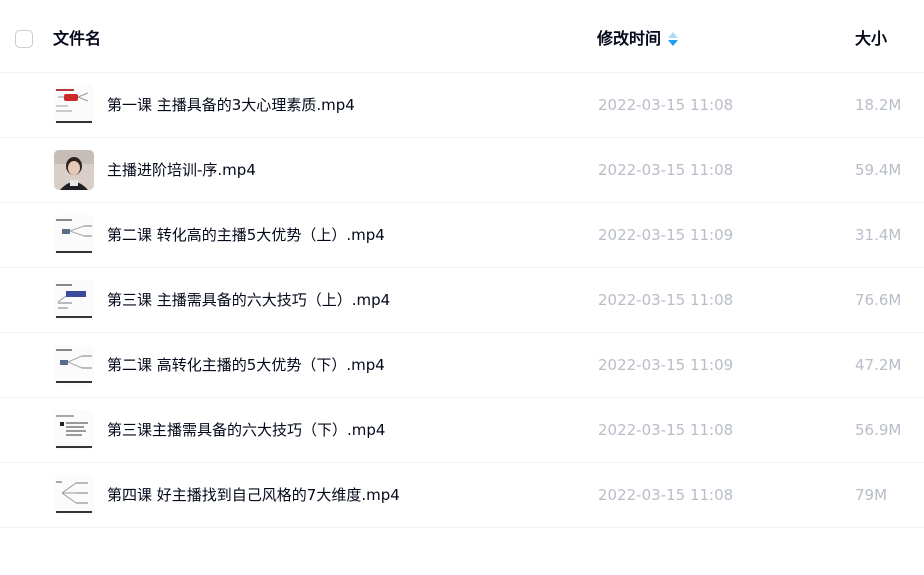 This screenshot has width=924, height=575. I want to click on column-header-size: 大小, so click(871, 39).